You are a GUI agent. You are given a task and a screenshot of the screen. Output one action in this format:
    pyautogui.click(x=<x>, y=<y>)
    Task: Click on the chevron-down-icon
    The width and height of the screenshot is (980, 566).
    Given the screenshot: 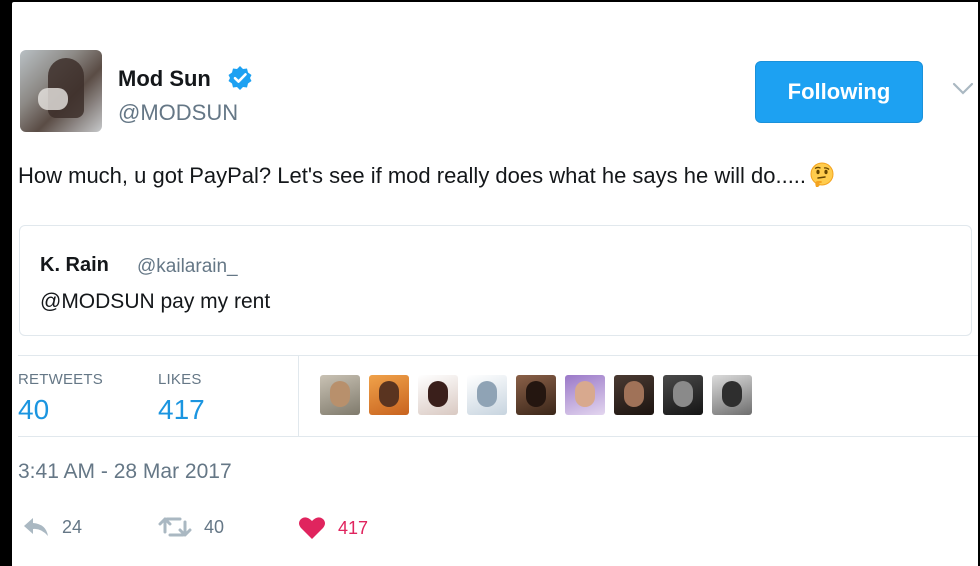 What is the action you would take?
    pyautogui.click(x=963, y=89)
    